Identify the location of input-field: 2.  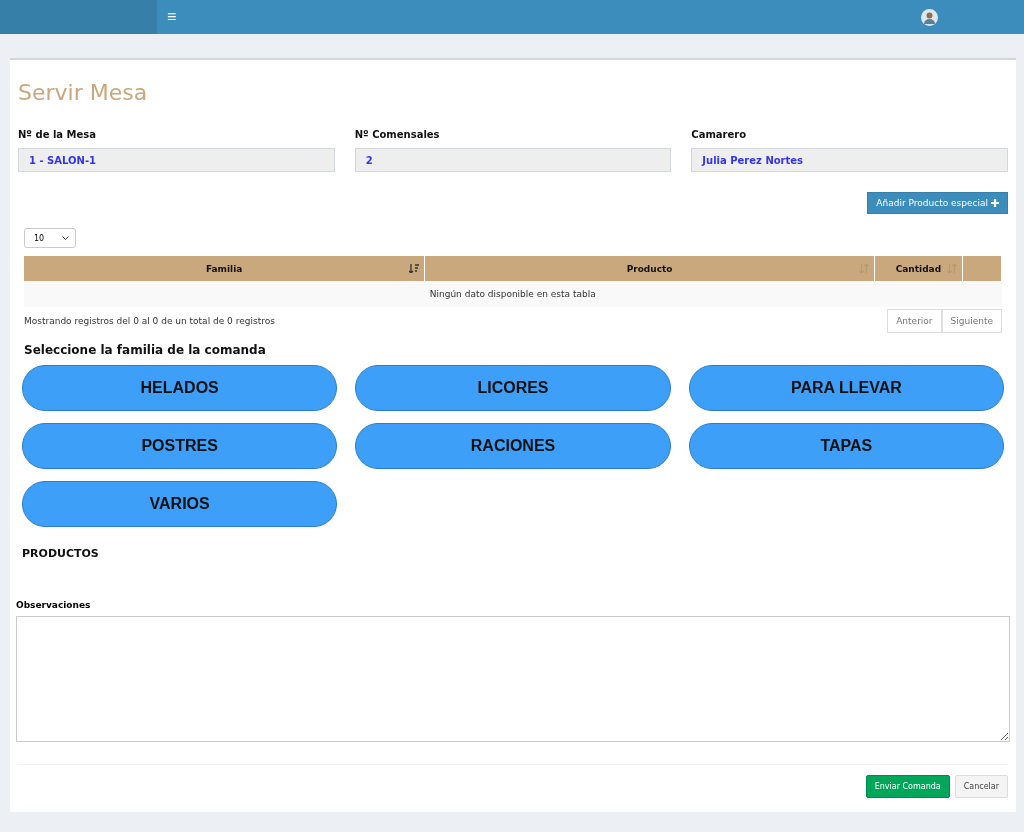
(513, 160).